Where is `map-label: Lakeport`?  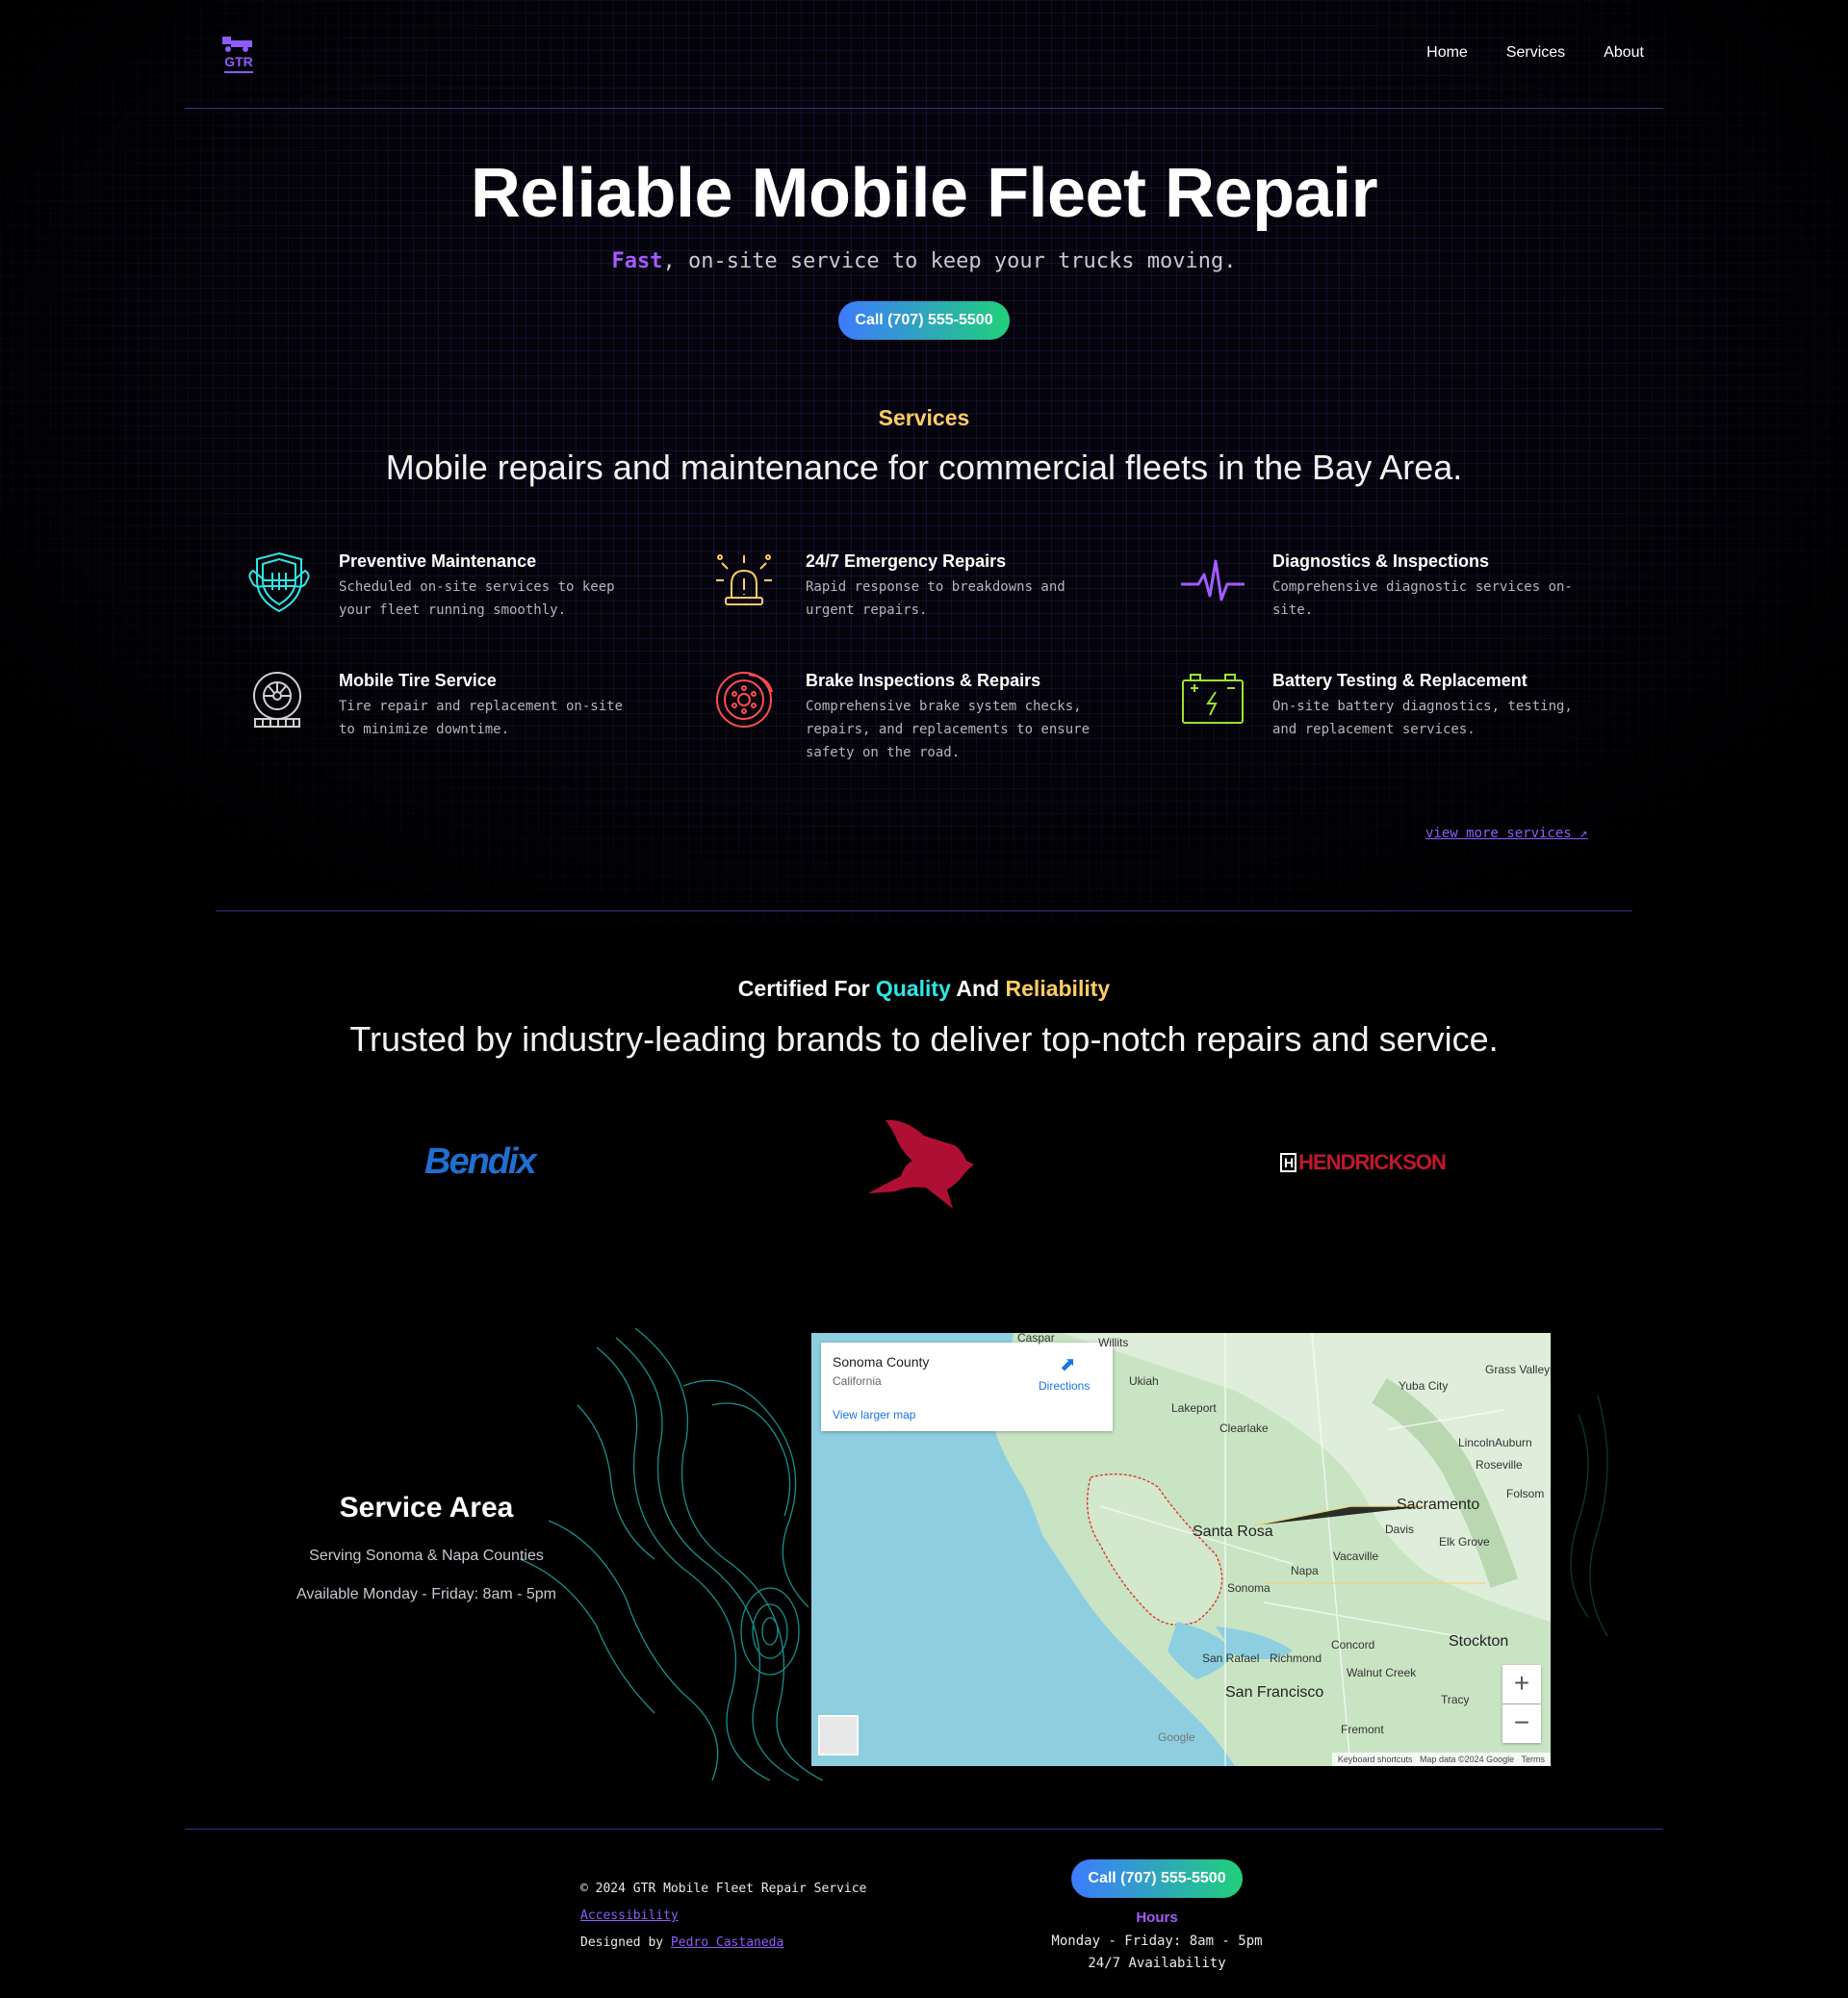 map-label: Lakeport is located at coordinates (1194, 1408).